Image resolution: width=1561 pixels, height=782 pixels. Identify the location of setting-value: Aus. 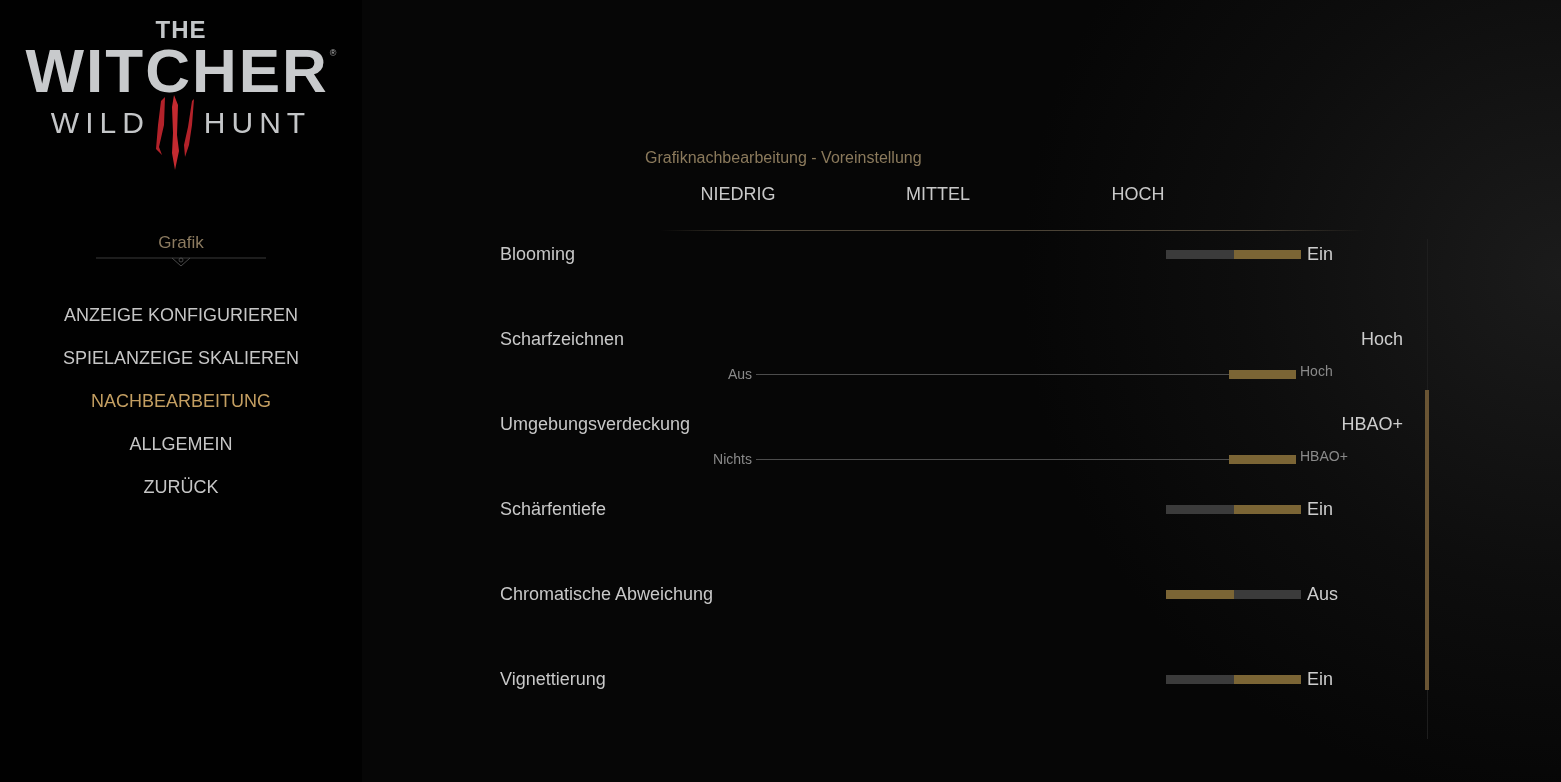
(1323, 594).